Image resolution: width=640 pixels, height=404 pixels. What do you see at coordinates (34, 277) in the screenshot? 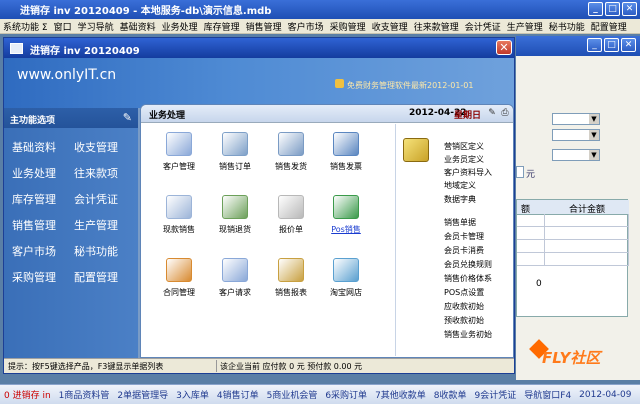
I see `side-item-purchase: 采购管理` at bounding box center [34, 277].